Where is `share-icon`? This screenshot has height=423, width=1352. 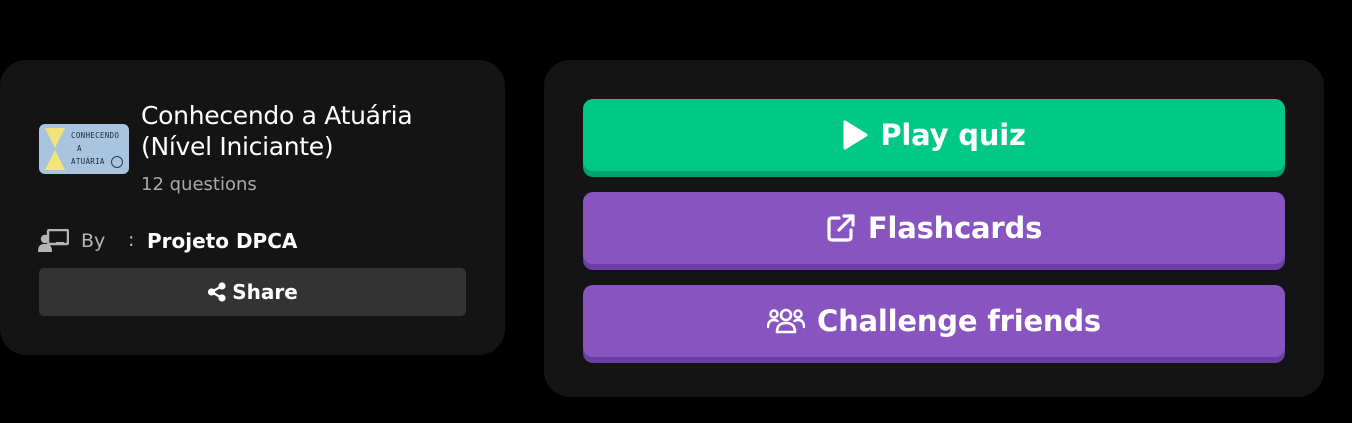
share-icon is located at coordinates (217, 292).